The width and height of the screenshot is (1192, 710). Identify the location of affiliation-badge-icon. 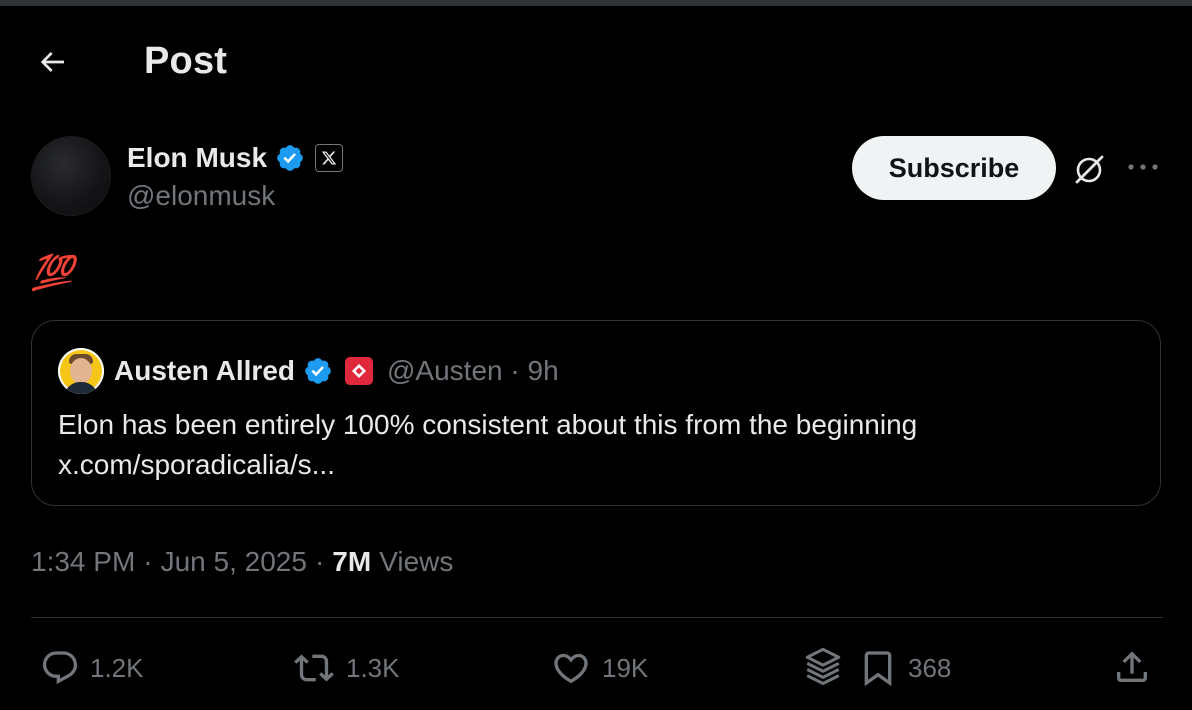
(359, 371).